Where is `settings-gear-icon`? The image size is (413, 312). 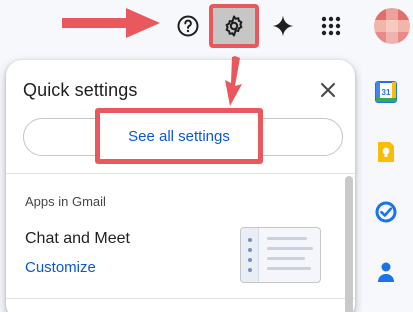 settings-gear-icon is located at coordinates (234, 26).